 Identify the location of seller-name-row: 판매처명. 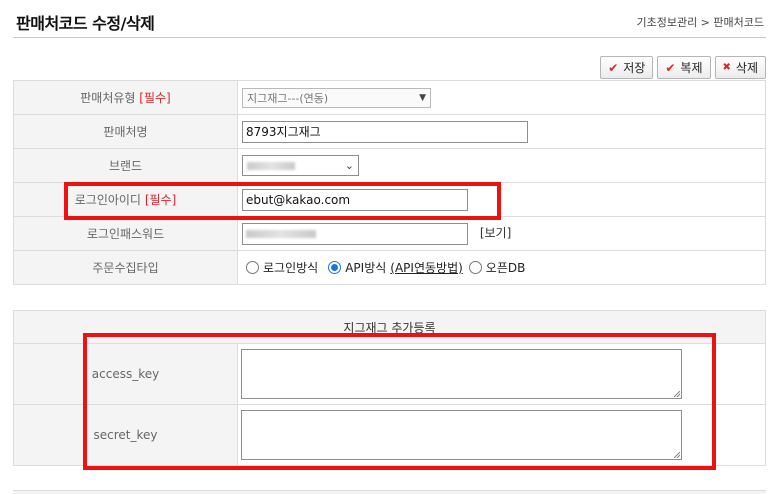
(389, 131).